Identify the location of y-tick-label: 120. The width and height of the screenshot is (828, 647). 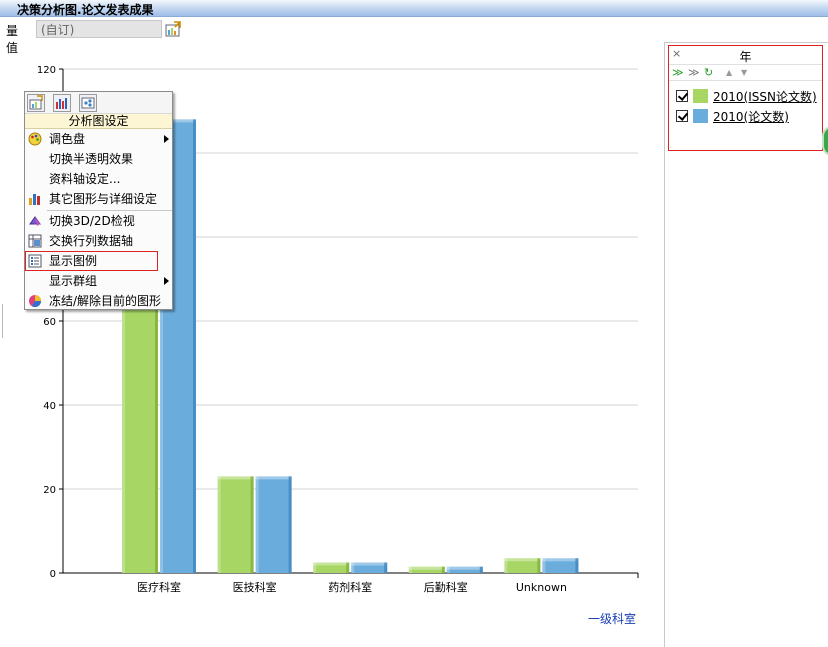
(46, 70).